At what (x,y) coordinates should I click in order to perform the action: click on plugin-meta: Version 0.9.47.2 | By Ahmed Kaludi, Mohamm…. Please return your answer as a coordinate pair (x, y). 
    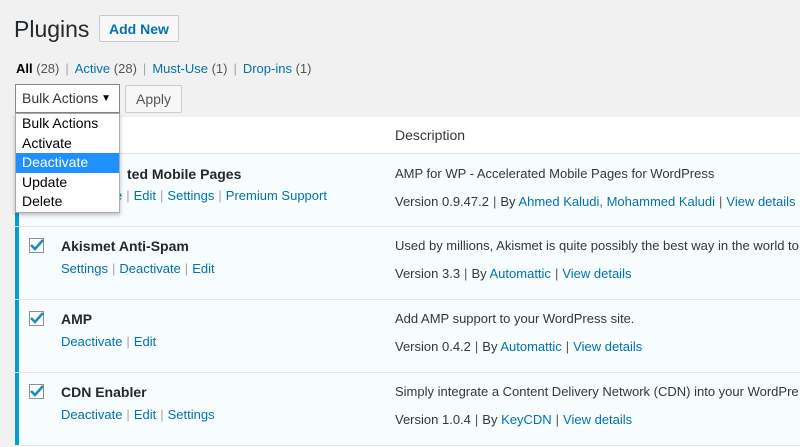
    Looking at the image, I should click on (595, 201).